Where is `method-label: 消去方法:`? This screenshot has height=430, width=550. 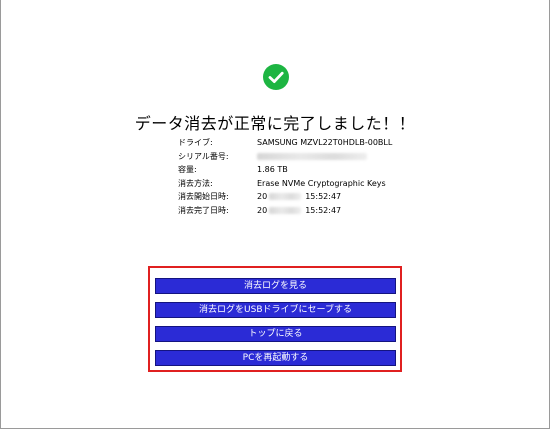
method-label: 消去方法: is located at coordinates (195, 183).